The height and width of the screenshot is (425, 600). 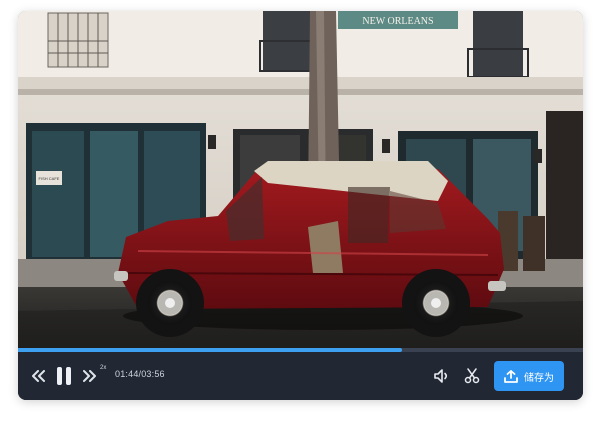 I want to click on fast-forward-button, so click(x=90, y=376).